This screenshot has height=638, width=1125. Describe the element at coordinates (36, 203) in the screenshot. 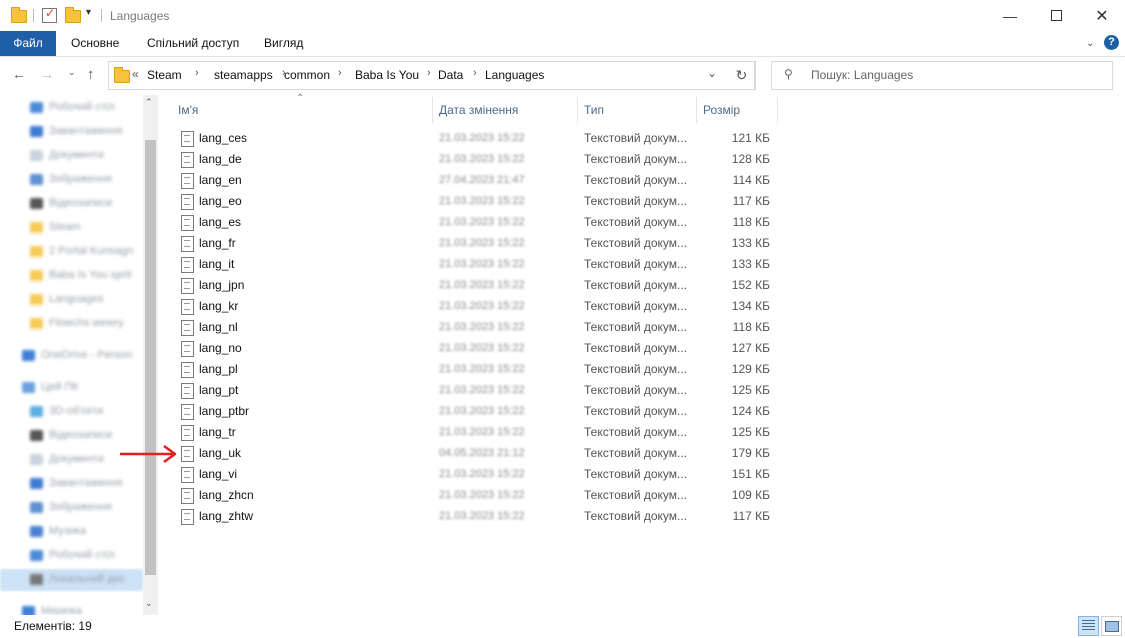

I see `video-icon` at that location.